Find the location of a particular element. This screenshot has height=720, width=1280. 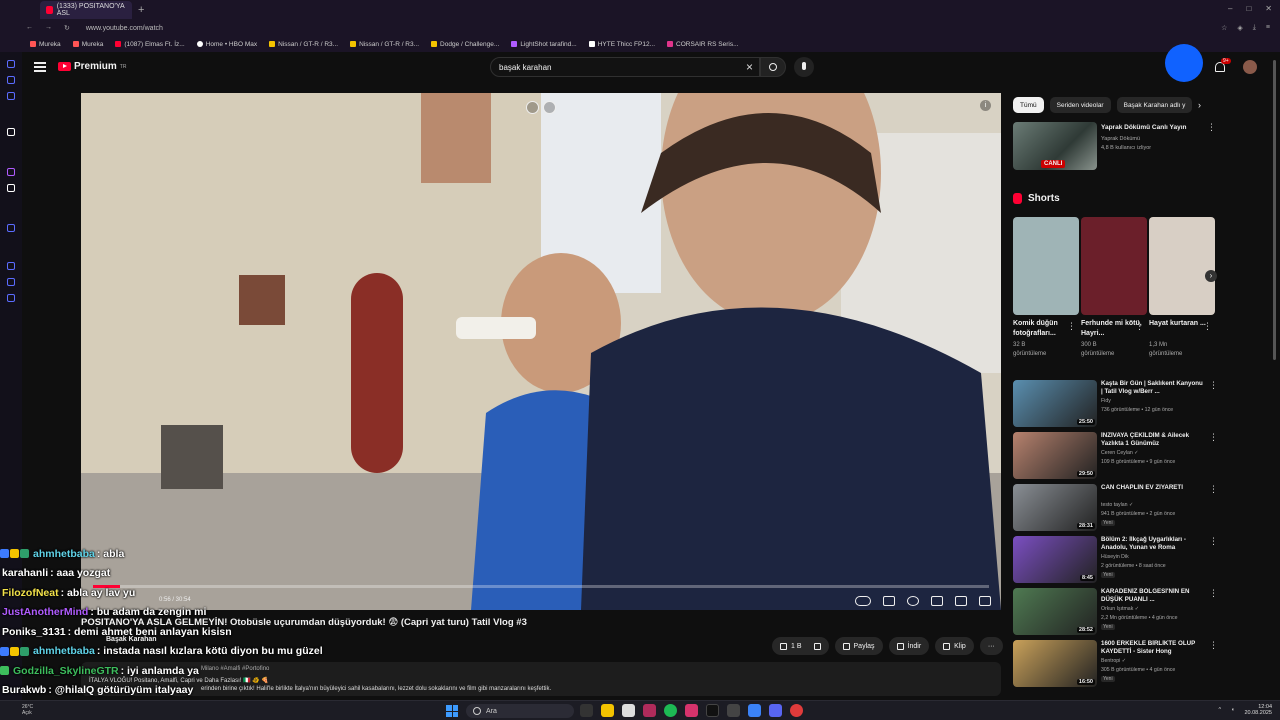

download-icon: ⤓ is located at coordinates (1254, 28).